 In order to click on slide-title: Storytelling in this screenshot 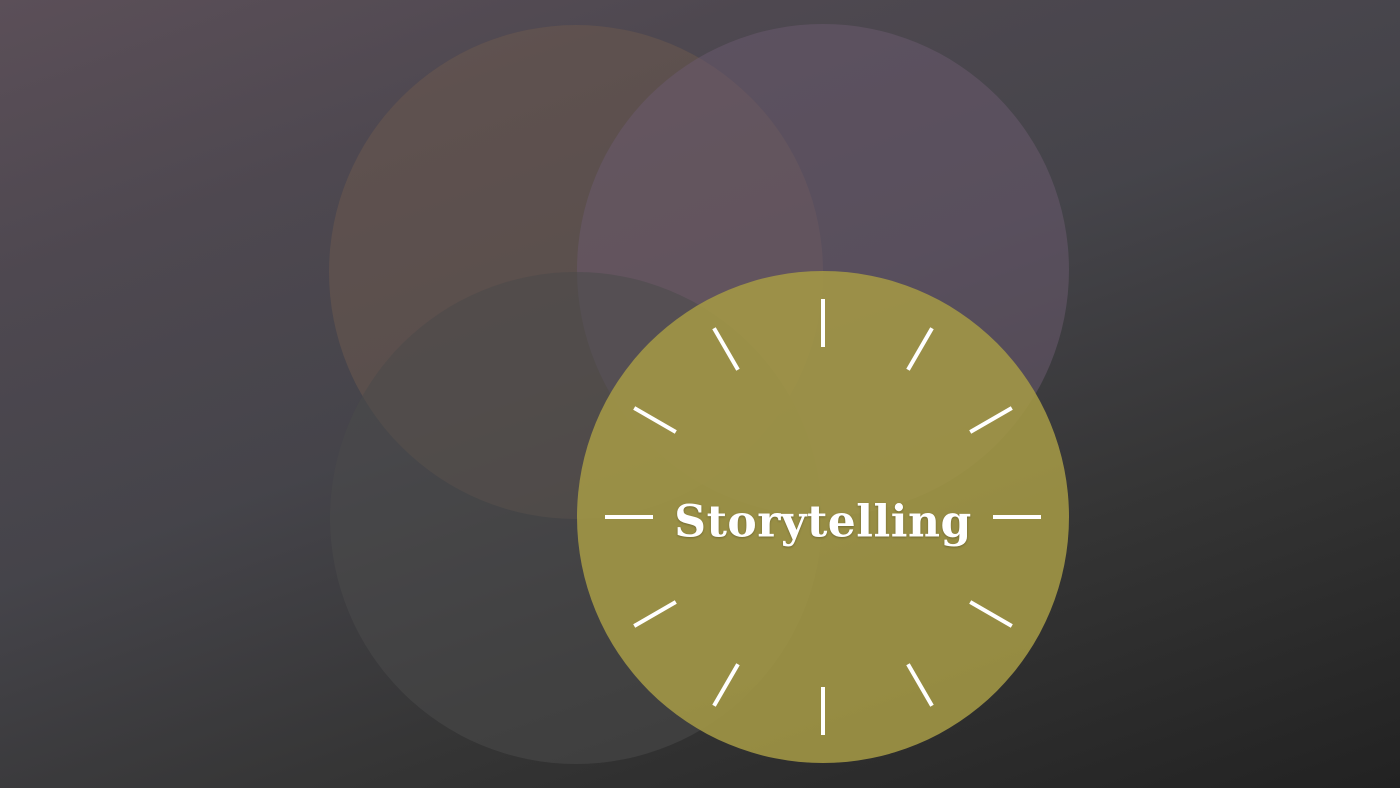, I will do `click(823, 522)`.